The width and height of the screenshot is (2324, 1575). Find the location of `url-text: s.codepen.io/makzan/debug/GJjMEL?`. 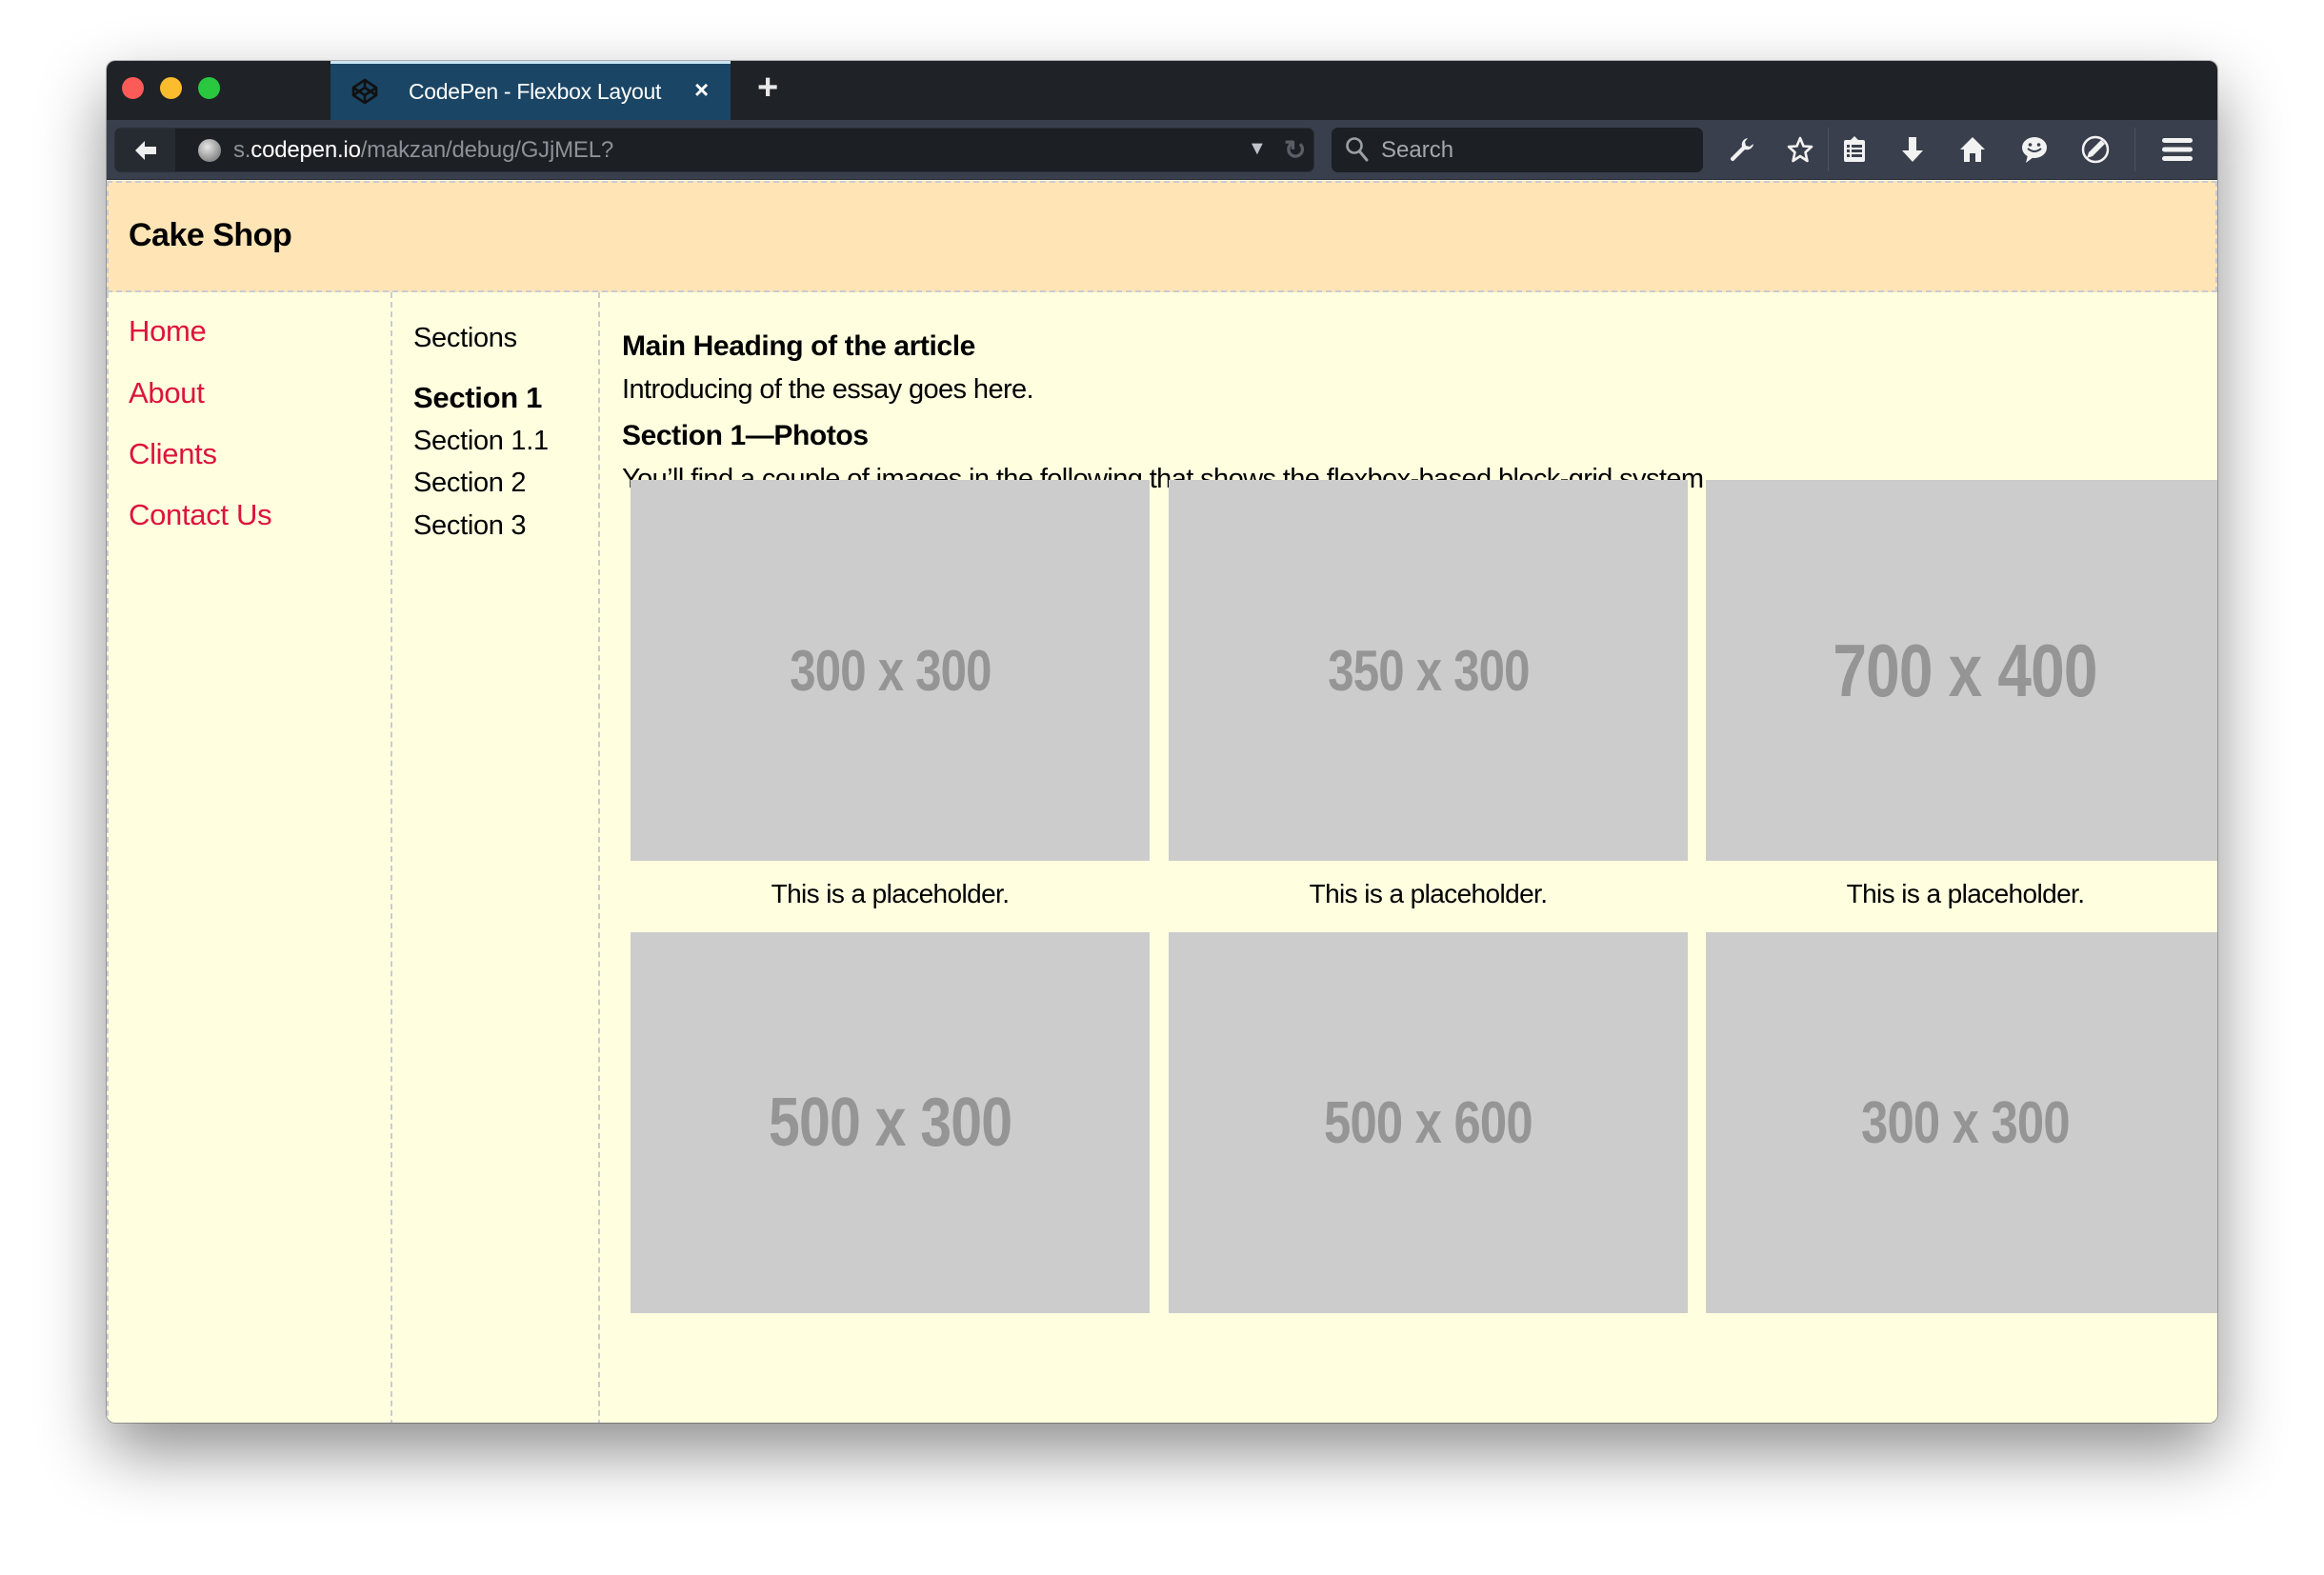

url-text: s.codepen.io/makzan/debug/GJjMEL? is located at coordinates (423, 150).